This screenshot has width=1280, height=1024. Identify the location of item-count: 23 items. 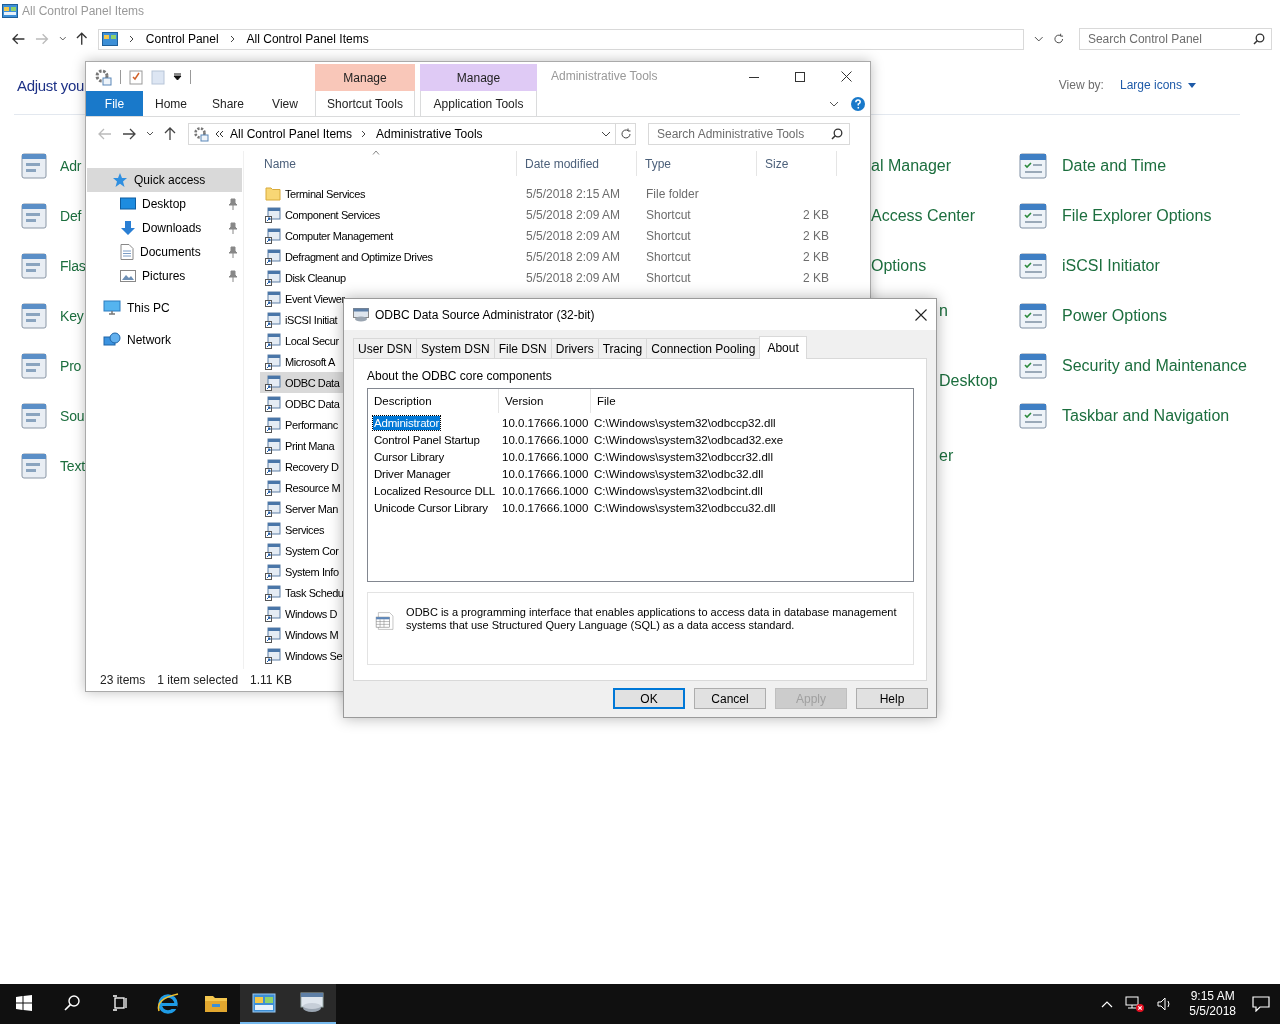
(123, 680).